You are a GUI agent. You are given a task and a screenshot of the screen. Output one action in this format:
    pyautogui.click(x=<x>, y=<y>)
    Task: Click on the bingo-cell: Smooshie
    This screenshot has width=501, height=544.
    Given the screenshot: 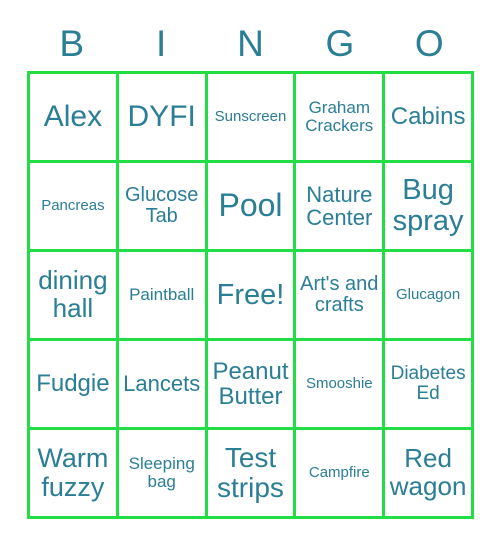 What is the action you would take?
    pyautogui.click(x=339, y=384)
    